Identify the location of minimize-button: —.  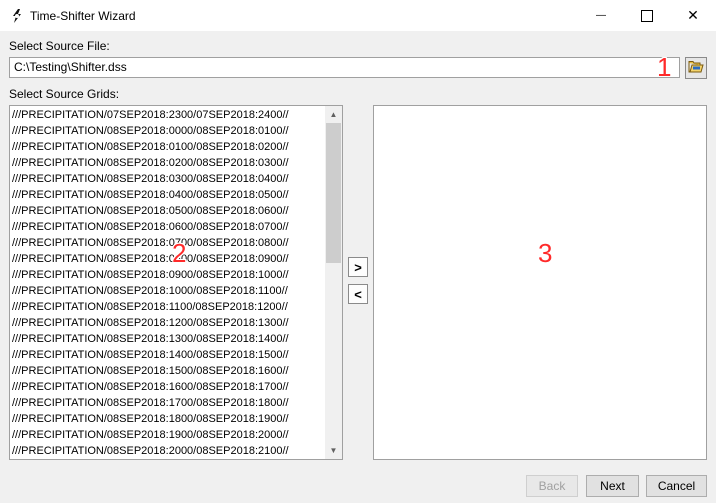
(601, 15).